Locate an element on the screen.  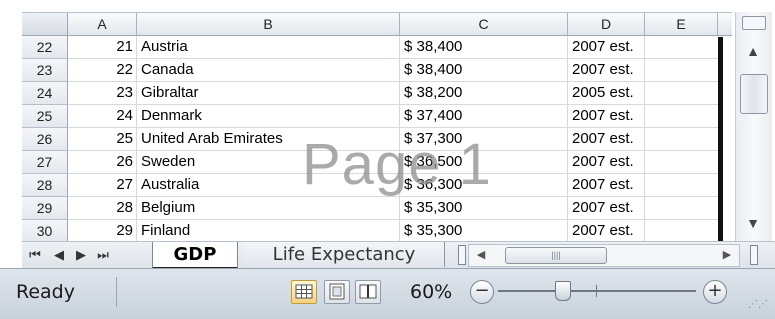
column-header-row: A B C D E is located at coordinates (377, 24).